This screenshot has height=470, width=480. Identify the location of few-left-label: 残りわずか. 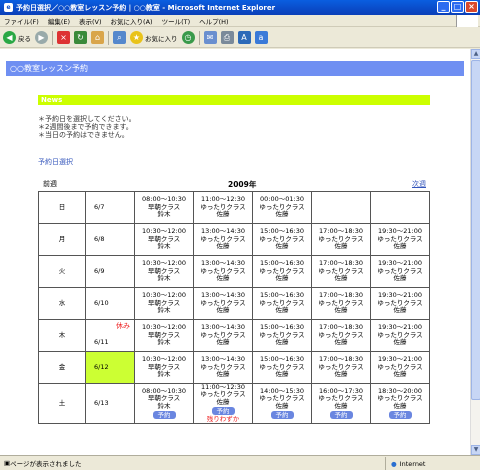
(223, 418).